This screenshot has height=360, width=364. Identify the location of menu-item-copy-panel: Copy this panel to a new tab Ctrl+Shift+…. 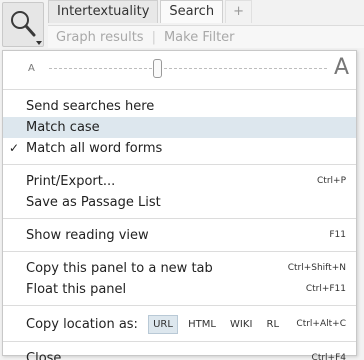
(179, 268).